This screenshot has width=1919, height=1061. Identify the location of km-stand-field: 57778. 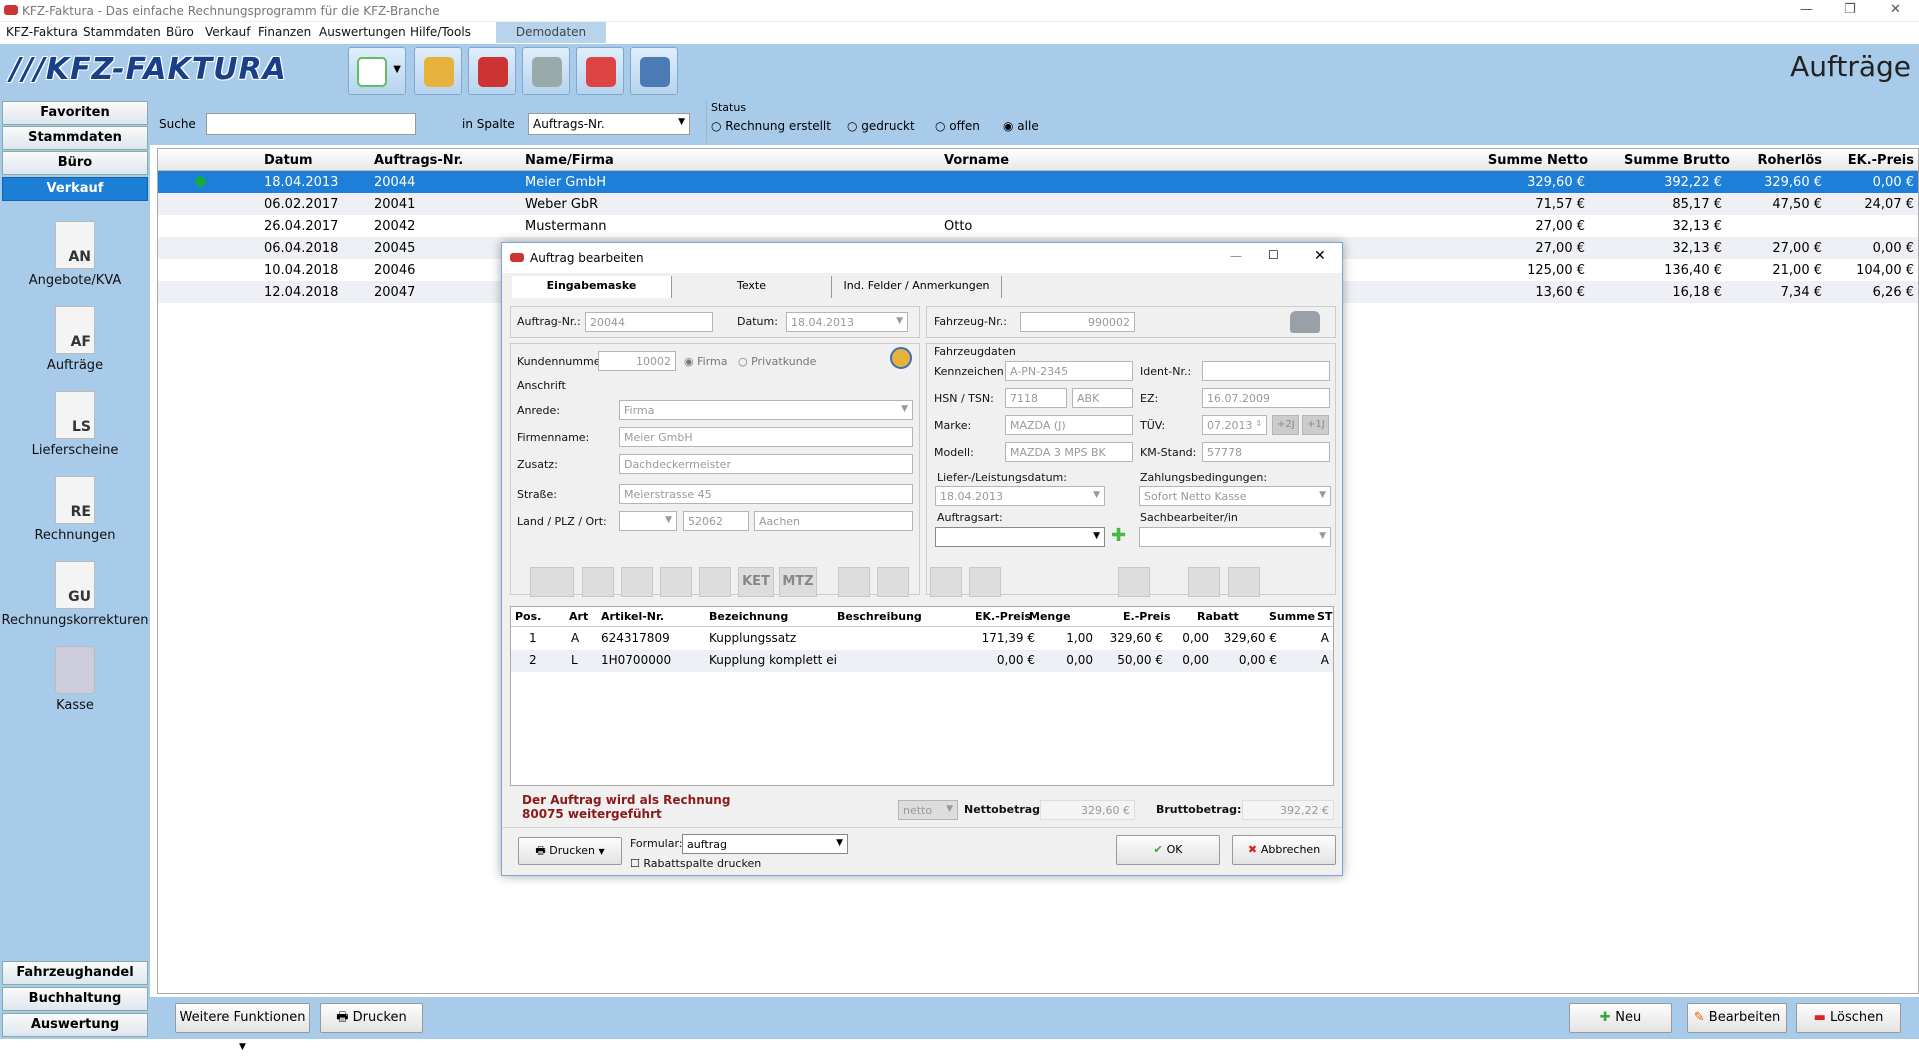
(1266, 452).